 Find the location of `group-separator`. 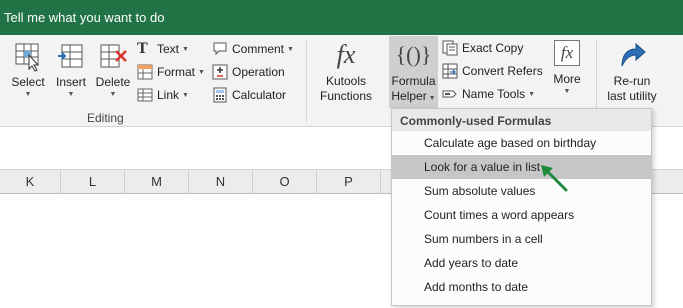

group-separator is located at coordinates (306, 81).